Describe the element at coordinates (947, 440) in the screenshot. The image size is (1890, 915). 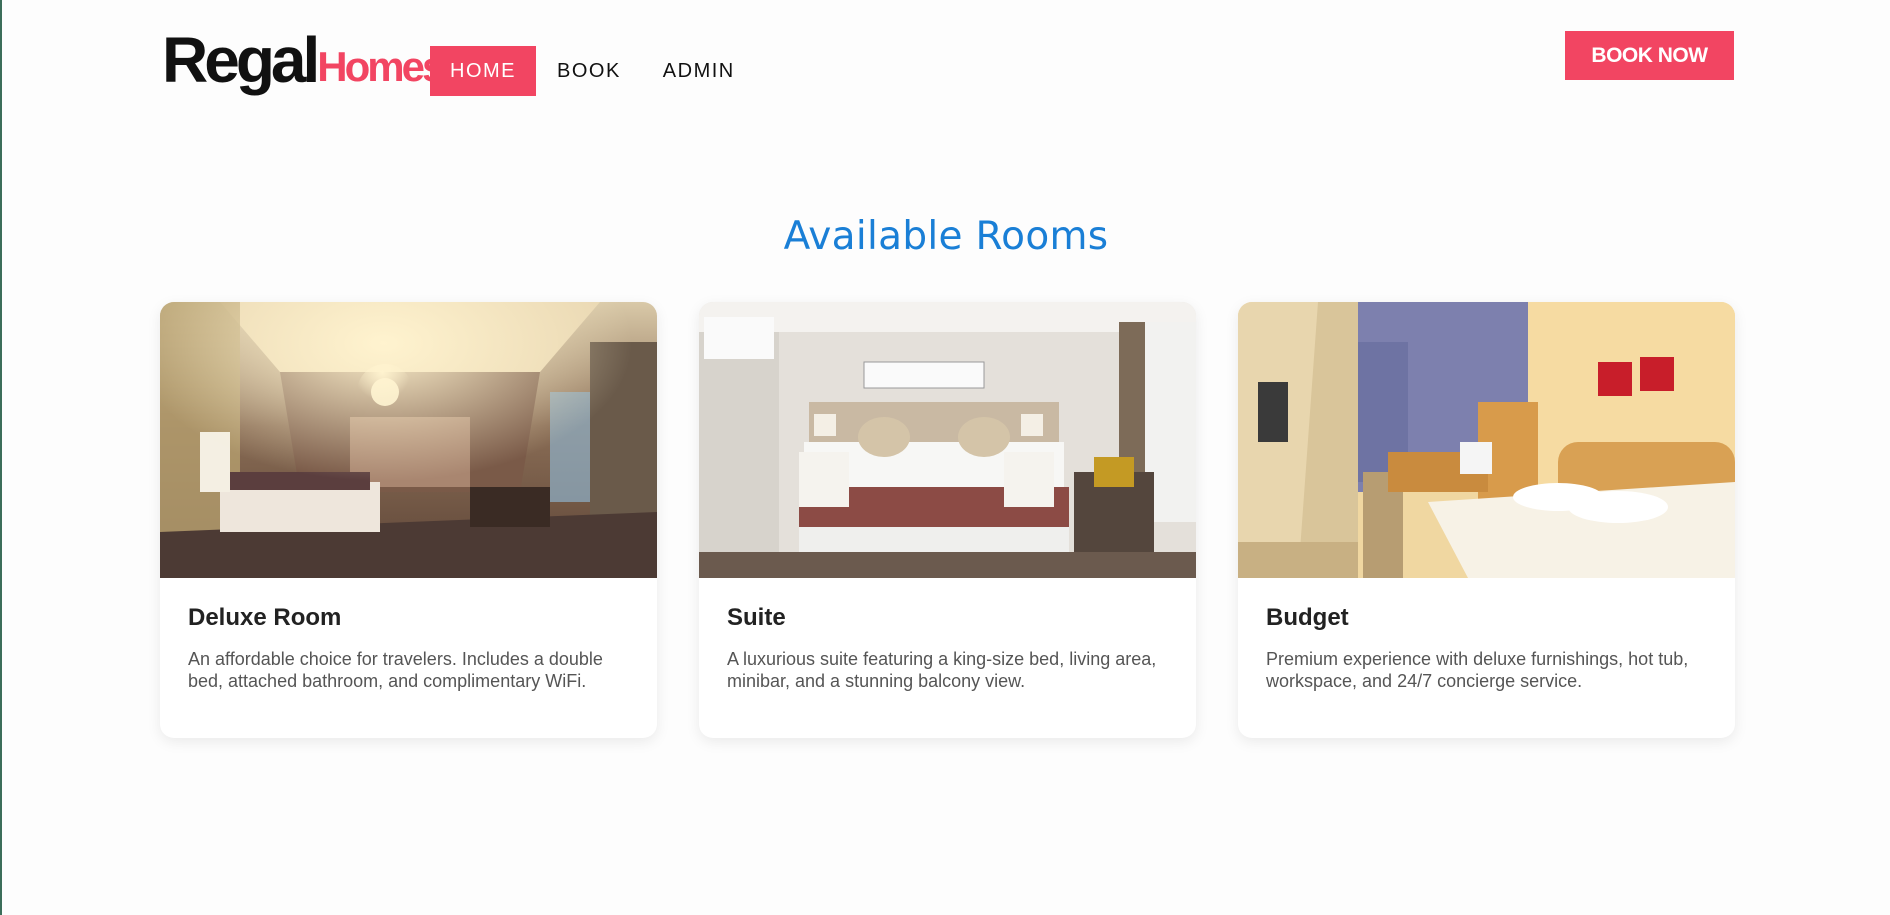
I see `room-image-suite` at that location.